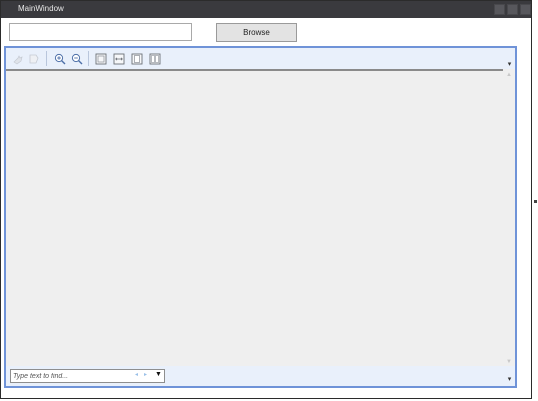 The image size is (538, 401). What do you see at coordinates (509, 362) in the screenshot?
I see `scroll-down-icon: ▼` at bounding box center [509, 362].